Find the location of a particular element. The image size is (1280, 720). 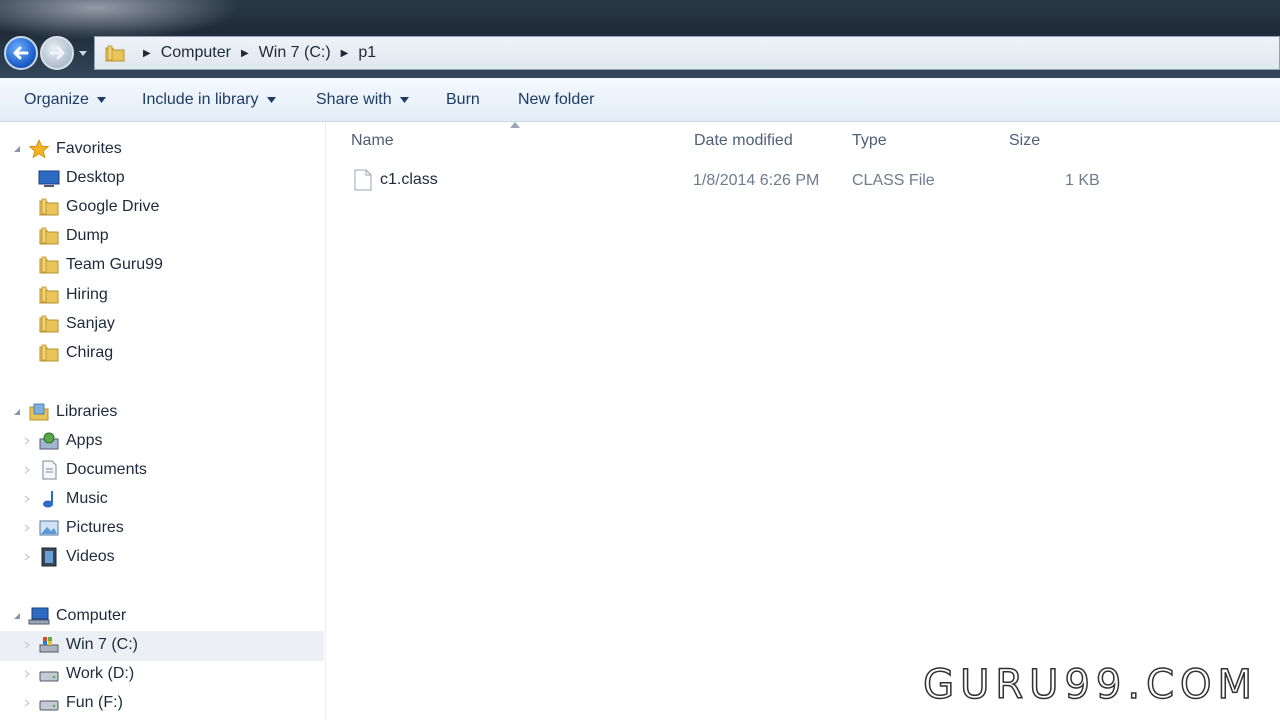

nav-item-chirag: Chirag is located at coordinates (75, 353).